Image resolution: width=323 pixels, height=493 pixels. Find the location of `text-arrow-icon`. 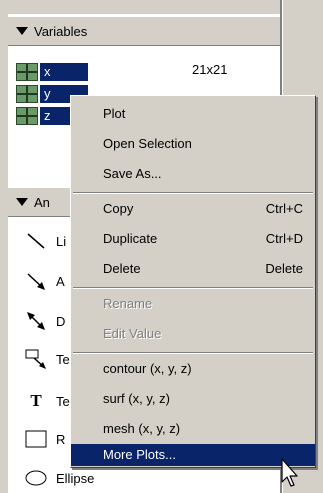

text-arrow-icon is located at coordinates (36, 359).